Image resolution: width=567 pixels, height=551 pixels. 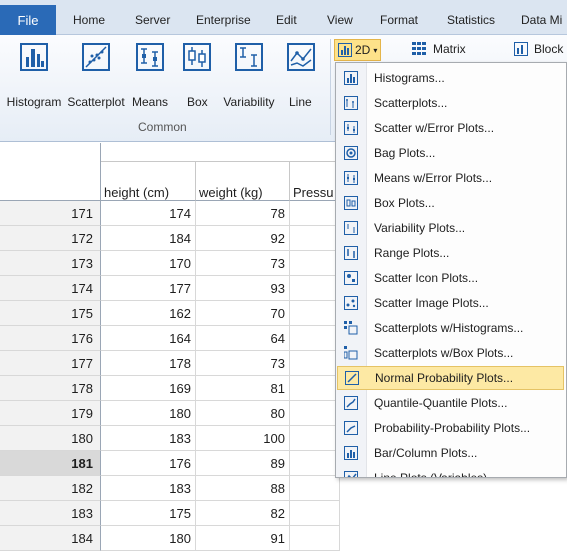 What do you see at coordinates (152, 20) in the screenshot?
I see `tab-server: Server` at bounding box center [152, 20].